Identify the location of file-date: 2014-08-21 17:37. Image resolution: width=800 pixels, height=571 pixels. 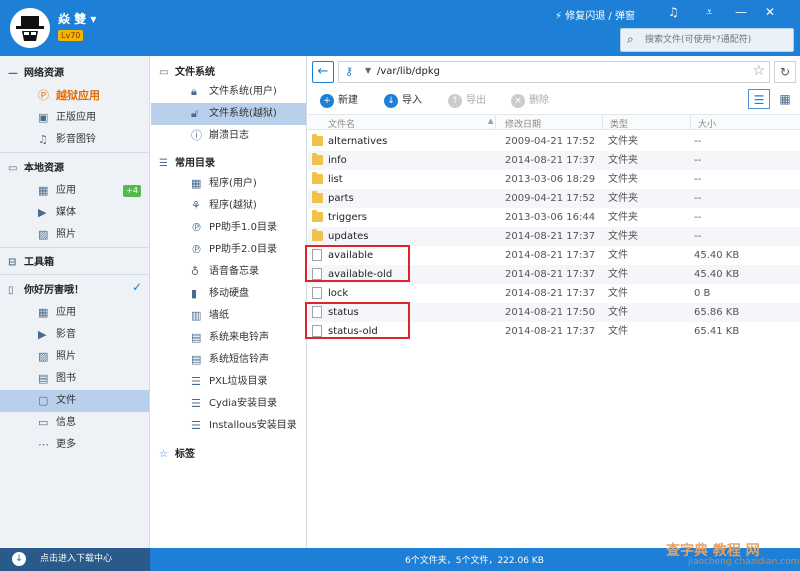
(550, 331).